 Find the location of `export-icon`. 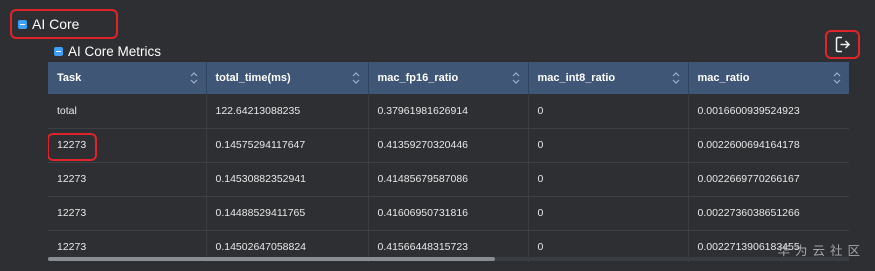

export-icon is located at coordinates (842, 44).